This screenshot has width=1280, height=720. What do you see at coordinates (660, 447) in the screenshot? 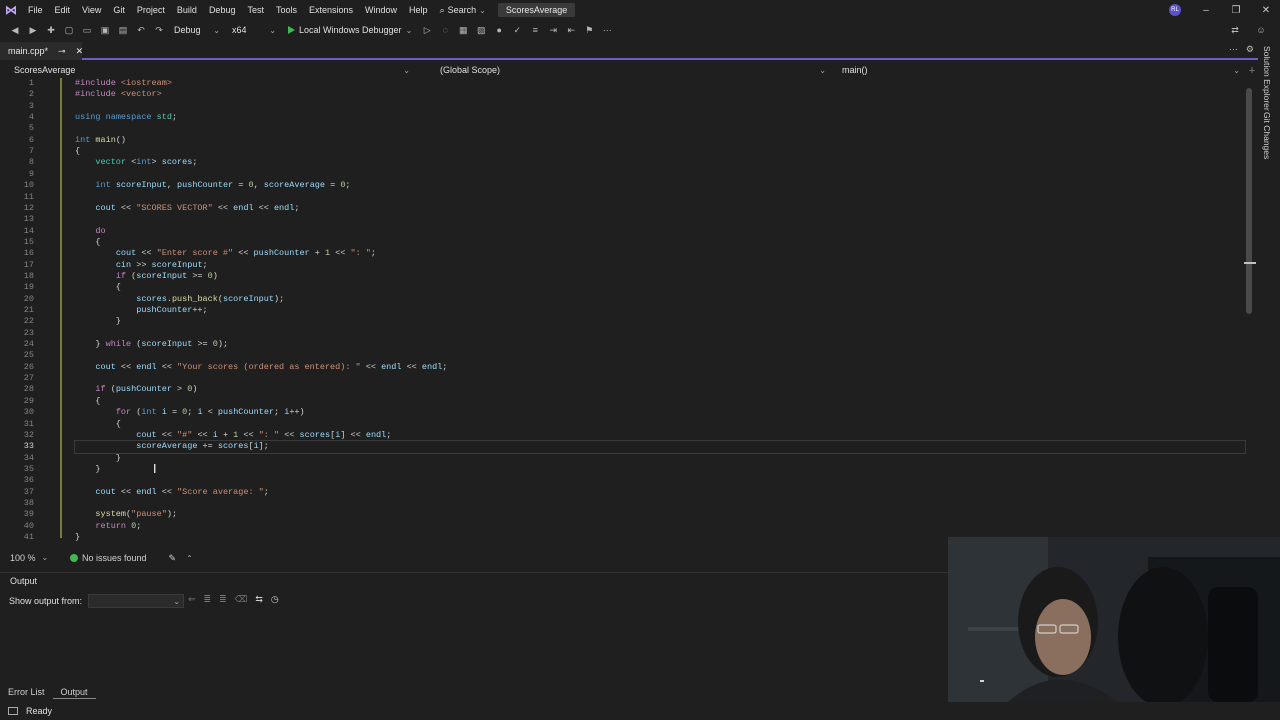
I see `code-line: scoreAverage += scores[i];` at bounding box center [660, 447].